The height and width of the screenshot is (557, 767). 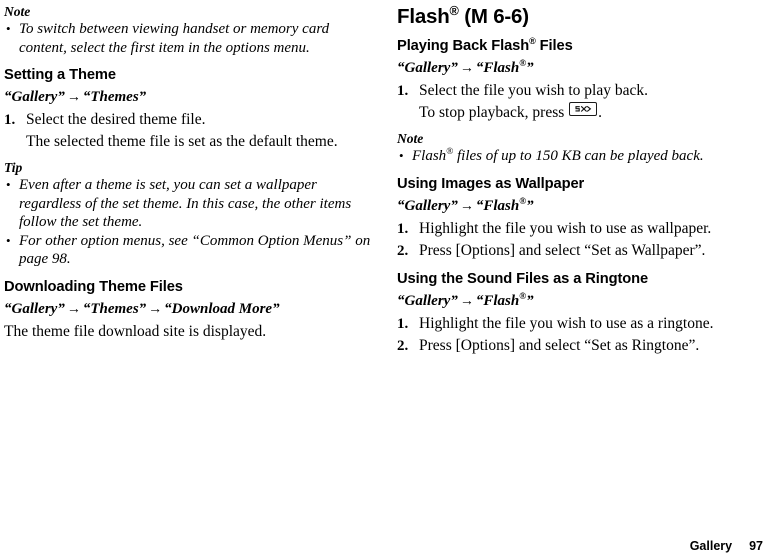 I want to click on nav-path-playing-back: “Gallery” → “Flash®”, so click(x=580, y=68).